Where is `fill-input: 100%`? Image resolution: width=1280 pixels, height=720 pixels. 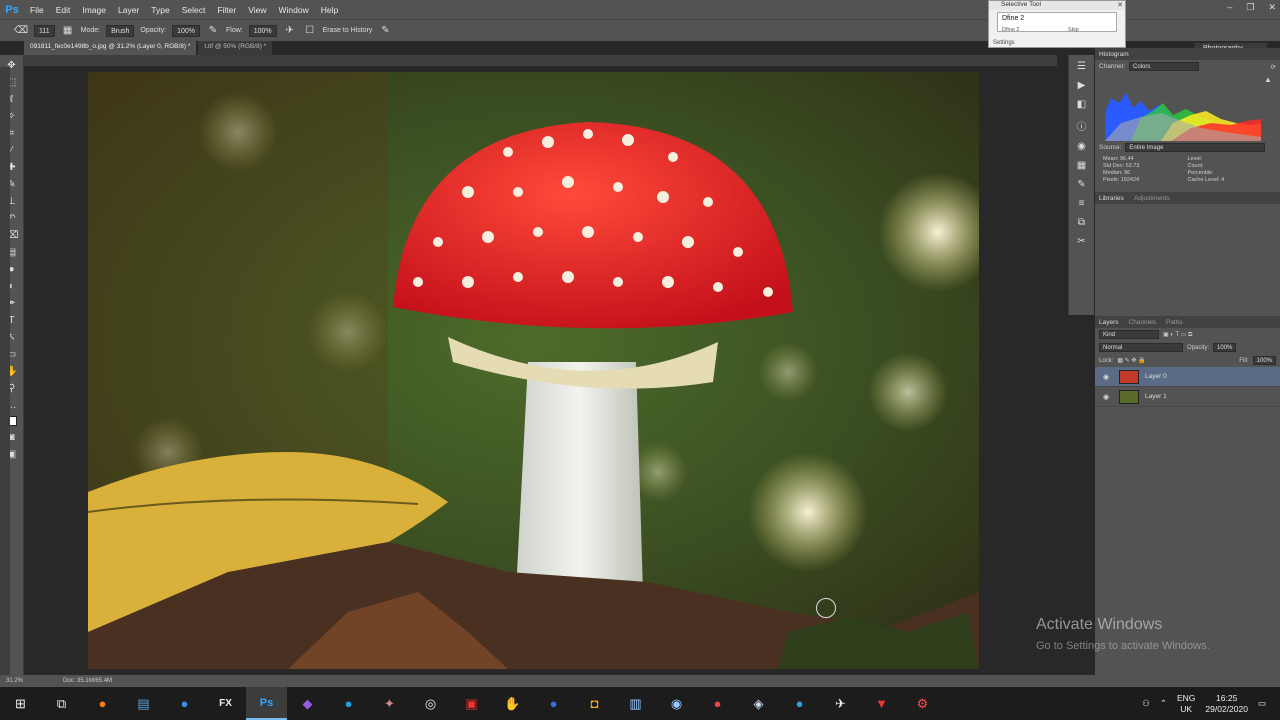
fill-input: 100% is located at coordinates (1264, 360).